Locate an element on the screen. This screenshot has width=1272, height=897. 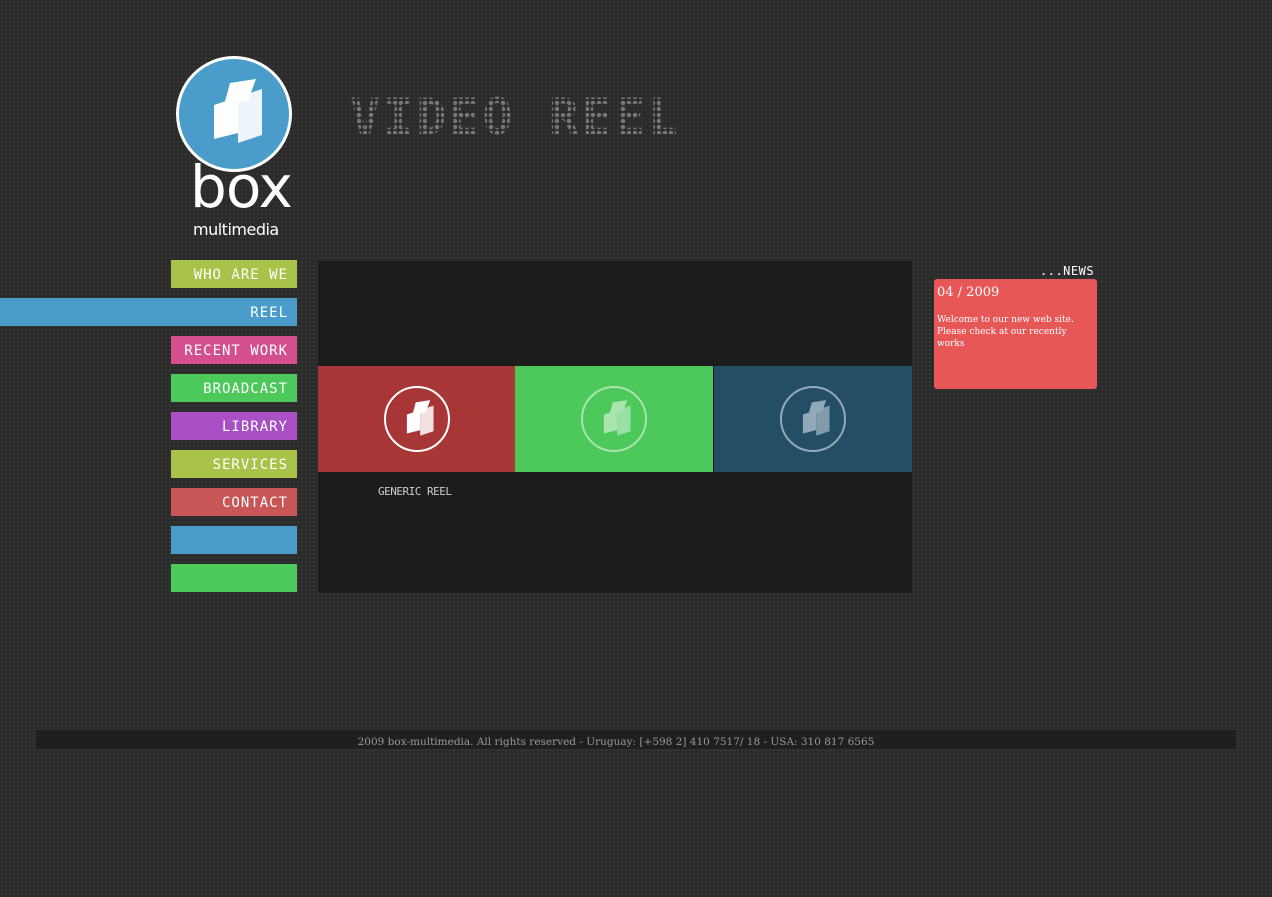
news-title: ...NEWS is located at coordinates (1067, 271).